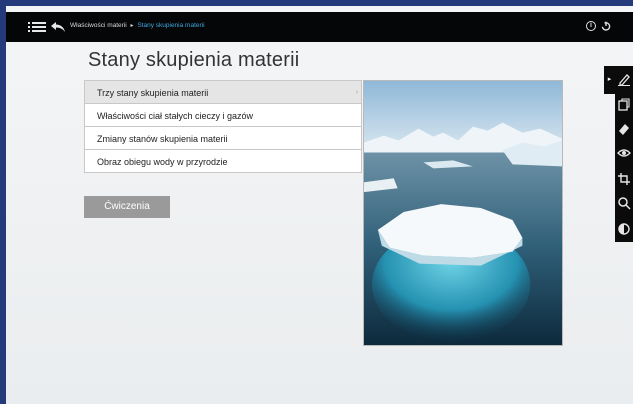 The image size is (633, 404). Describe the element at coordinates (37, 27) in the screenshot. I see `menu-icon` at that location.